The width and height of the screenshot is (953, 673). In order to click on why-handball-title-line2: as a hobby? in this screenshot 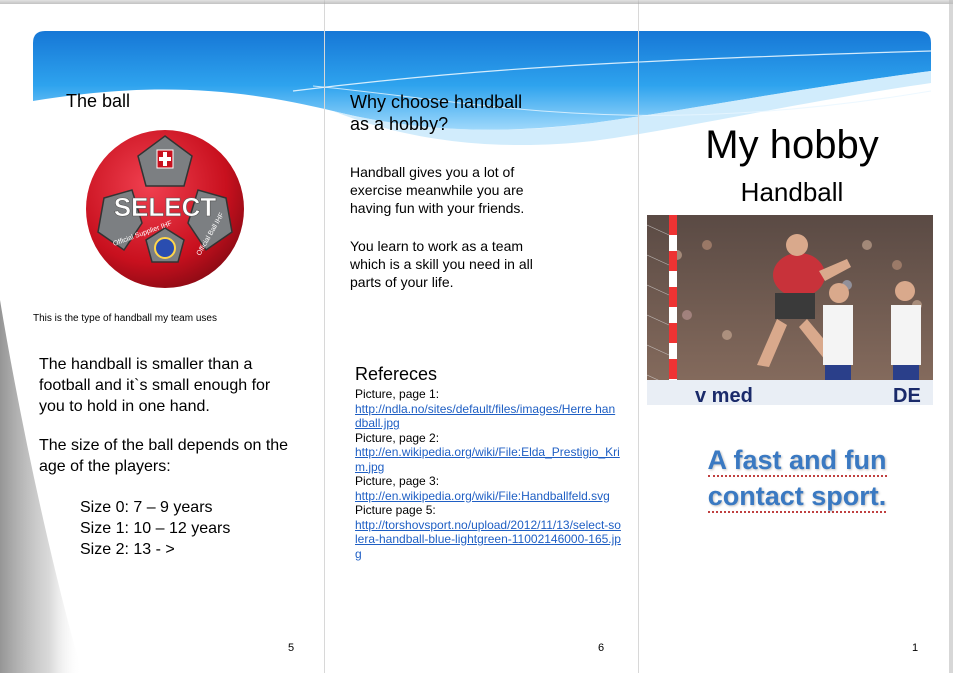, I will do `click(399, 124)`.